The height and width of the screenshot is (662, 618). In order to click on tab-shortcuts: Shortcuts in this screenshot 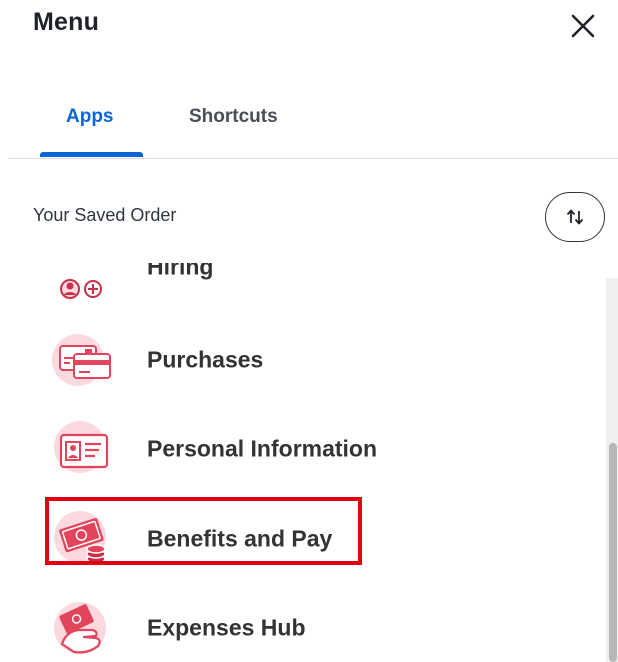, I will do `click(233, 117)`.